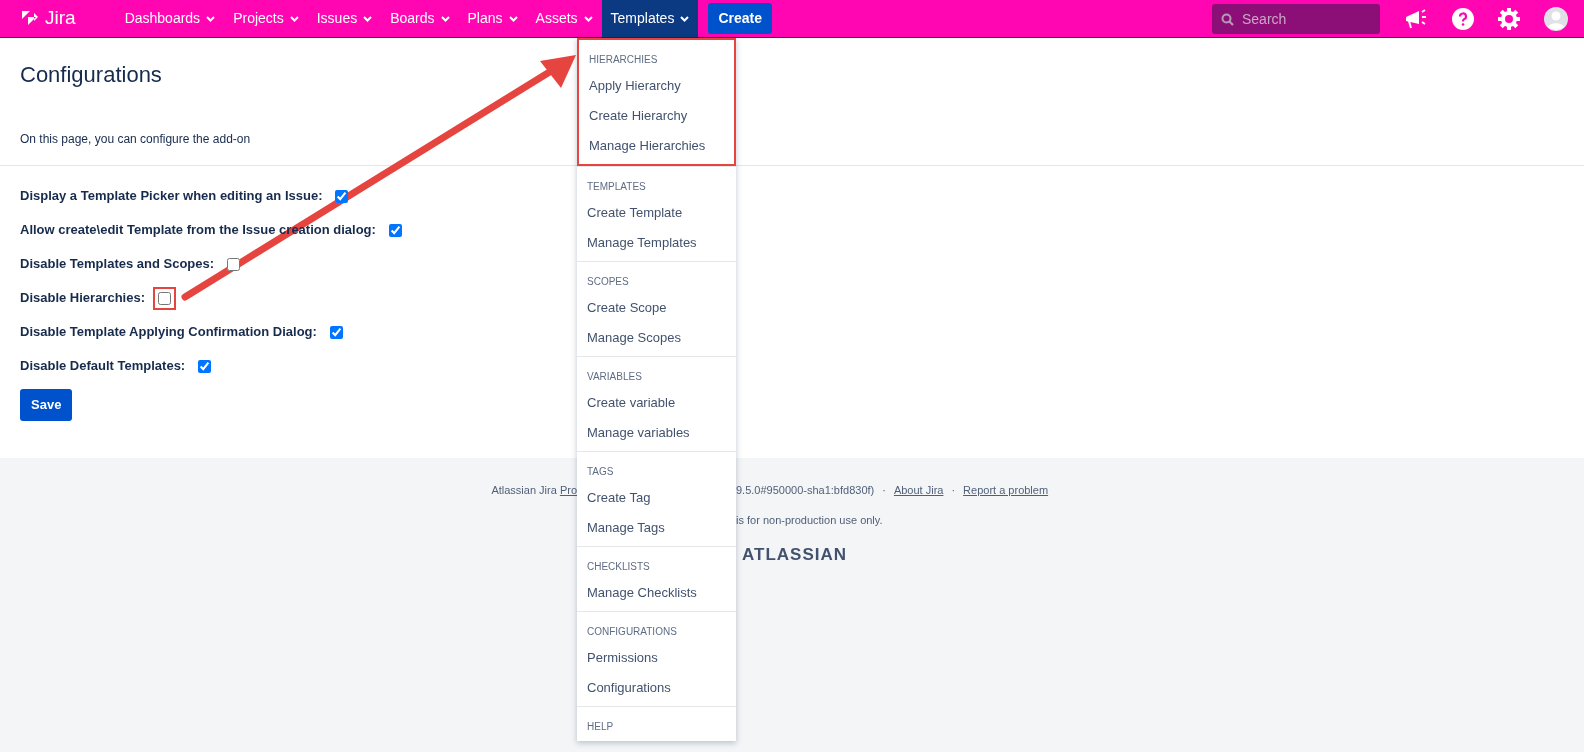 The height and width of the screenshot is (752, 1584). I want to click on logo-text: Jira, so click(60, 18).